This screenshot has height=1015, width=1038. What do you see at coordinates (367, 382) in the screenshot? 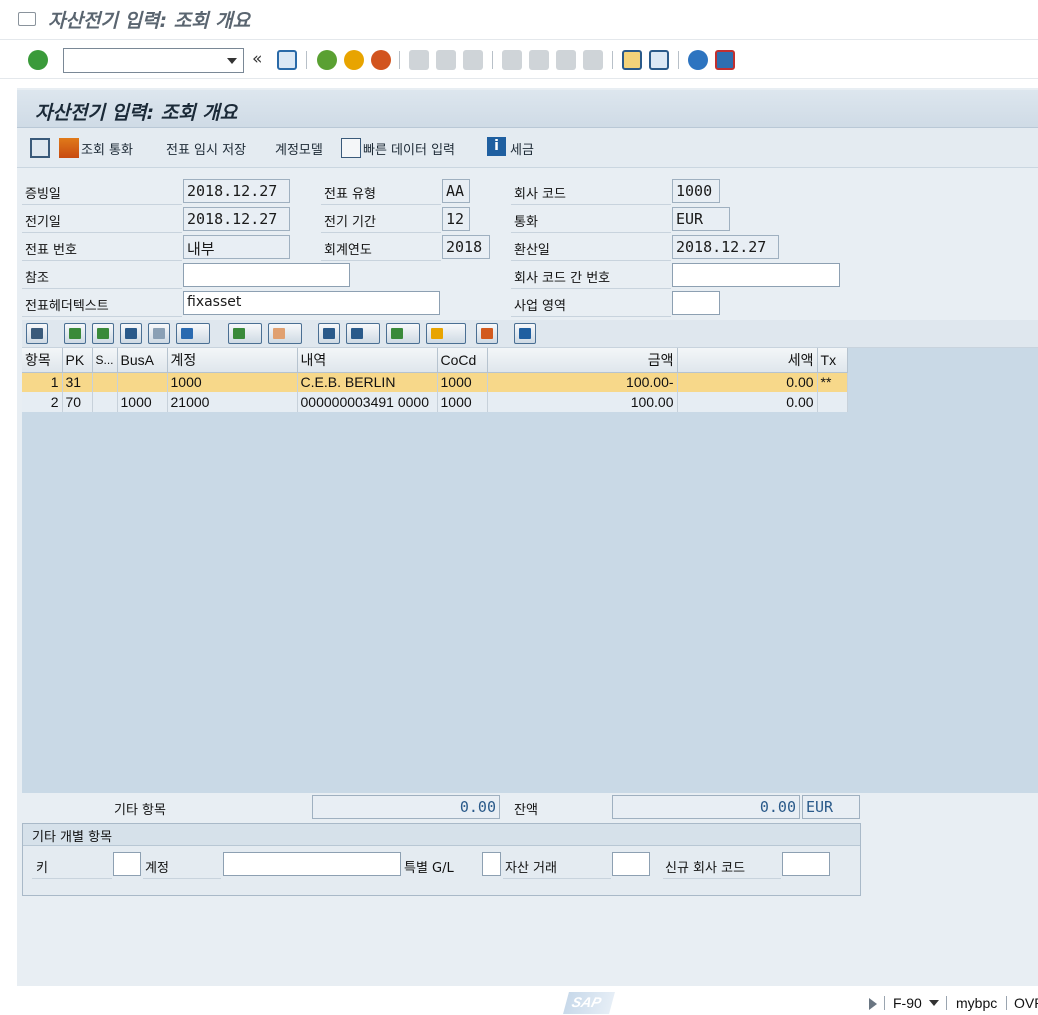
I see `cell-text: C.E.B. BERLIN` at bounding box center [367, 382].